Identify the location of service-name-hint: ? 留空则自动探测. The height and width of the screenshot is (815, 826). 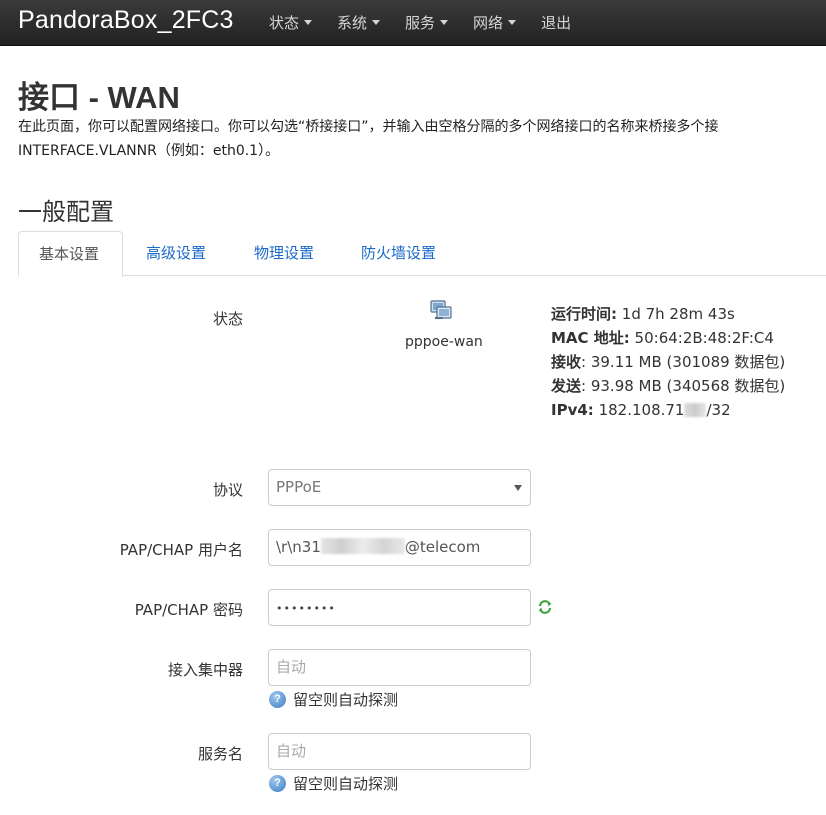
(333, 783).